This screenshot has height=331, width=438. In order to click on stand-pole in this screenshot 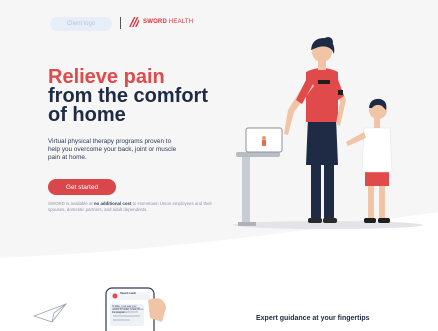, I will do `click(246, 190)`.